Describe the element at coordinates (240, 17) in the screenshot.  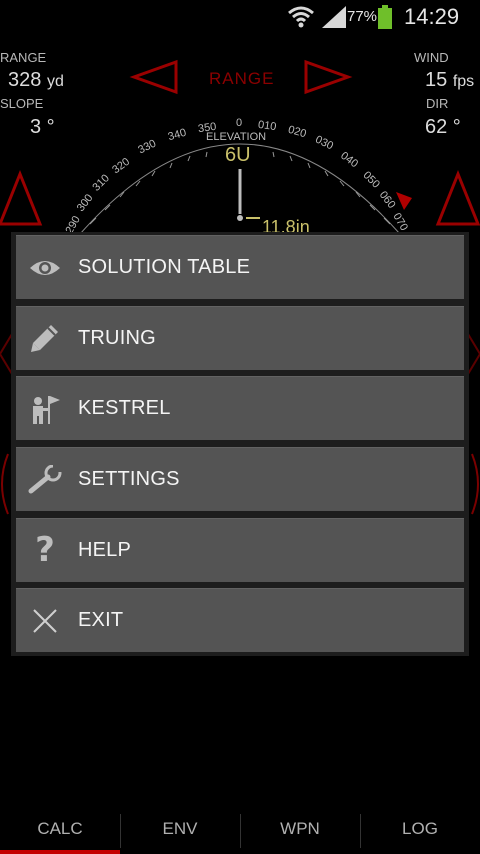
I see `status-bar: 77% 14:29` at that location.